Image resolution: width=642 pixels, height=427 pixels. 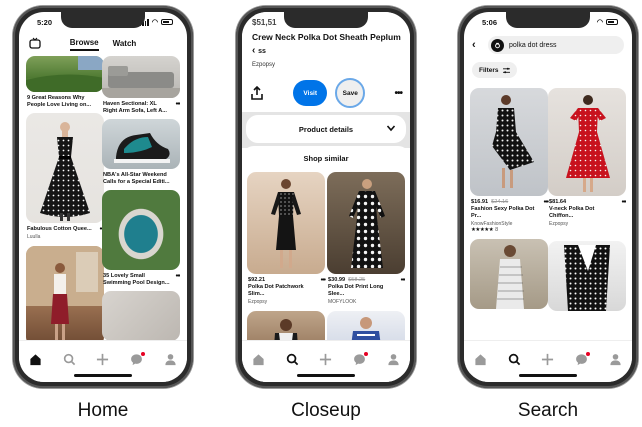 I want to click on share-icon, so click(x=257, y=93).